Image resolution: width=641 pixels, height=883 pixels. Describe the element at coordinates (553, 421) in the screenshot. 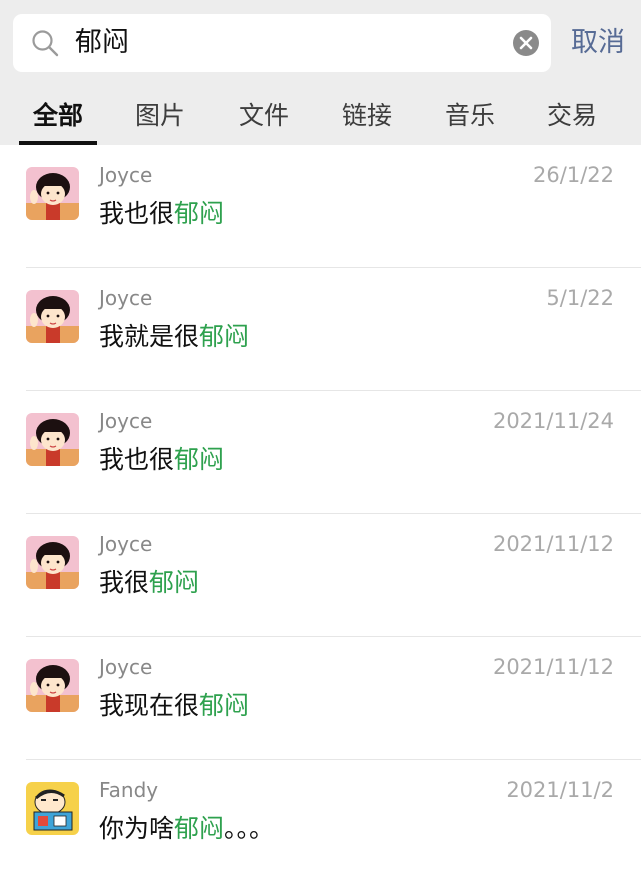

I see `message-date: 2021/11/24` at that location.